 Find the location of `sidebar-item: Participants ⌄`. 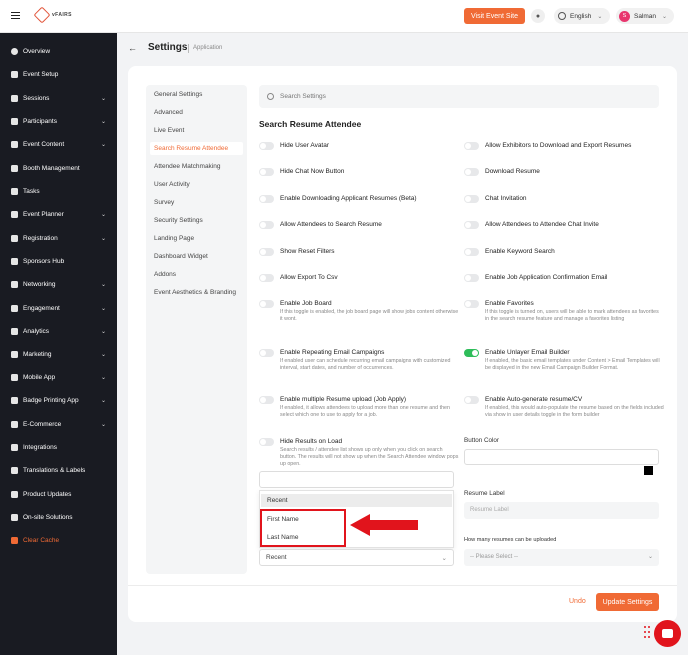

sidebar-item: Participants ⌄ is located at coordinates (58, 121).